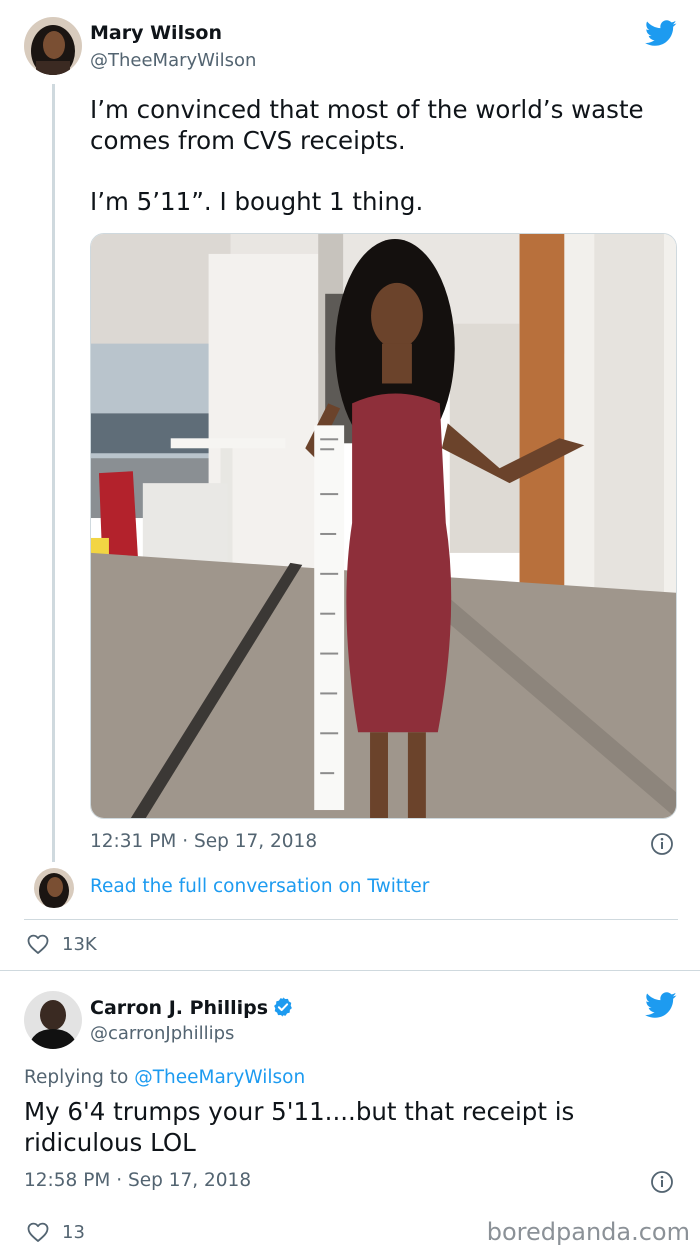 Image resolution: width=700 pixels, height=1260 pixels. Describe the element at coordinates (53, 1020) in the screenshot. I see `avatar-carron-phillips` at that location.